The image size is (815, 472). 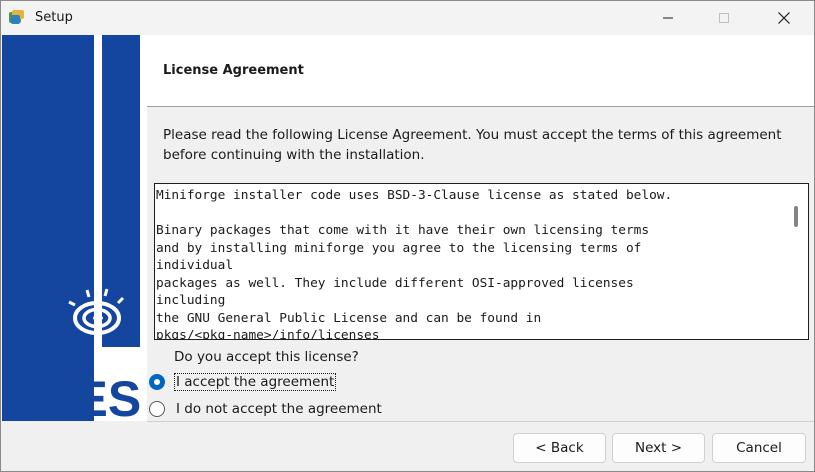 What do you see at coordinates (279, 409) in the screenshot?
I see `decline-radio-label: I do not accept the agreement` at bounding box center [279, 409].